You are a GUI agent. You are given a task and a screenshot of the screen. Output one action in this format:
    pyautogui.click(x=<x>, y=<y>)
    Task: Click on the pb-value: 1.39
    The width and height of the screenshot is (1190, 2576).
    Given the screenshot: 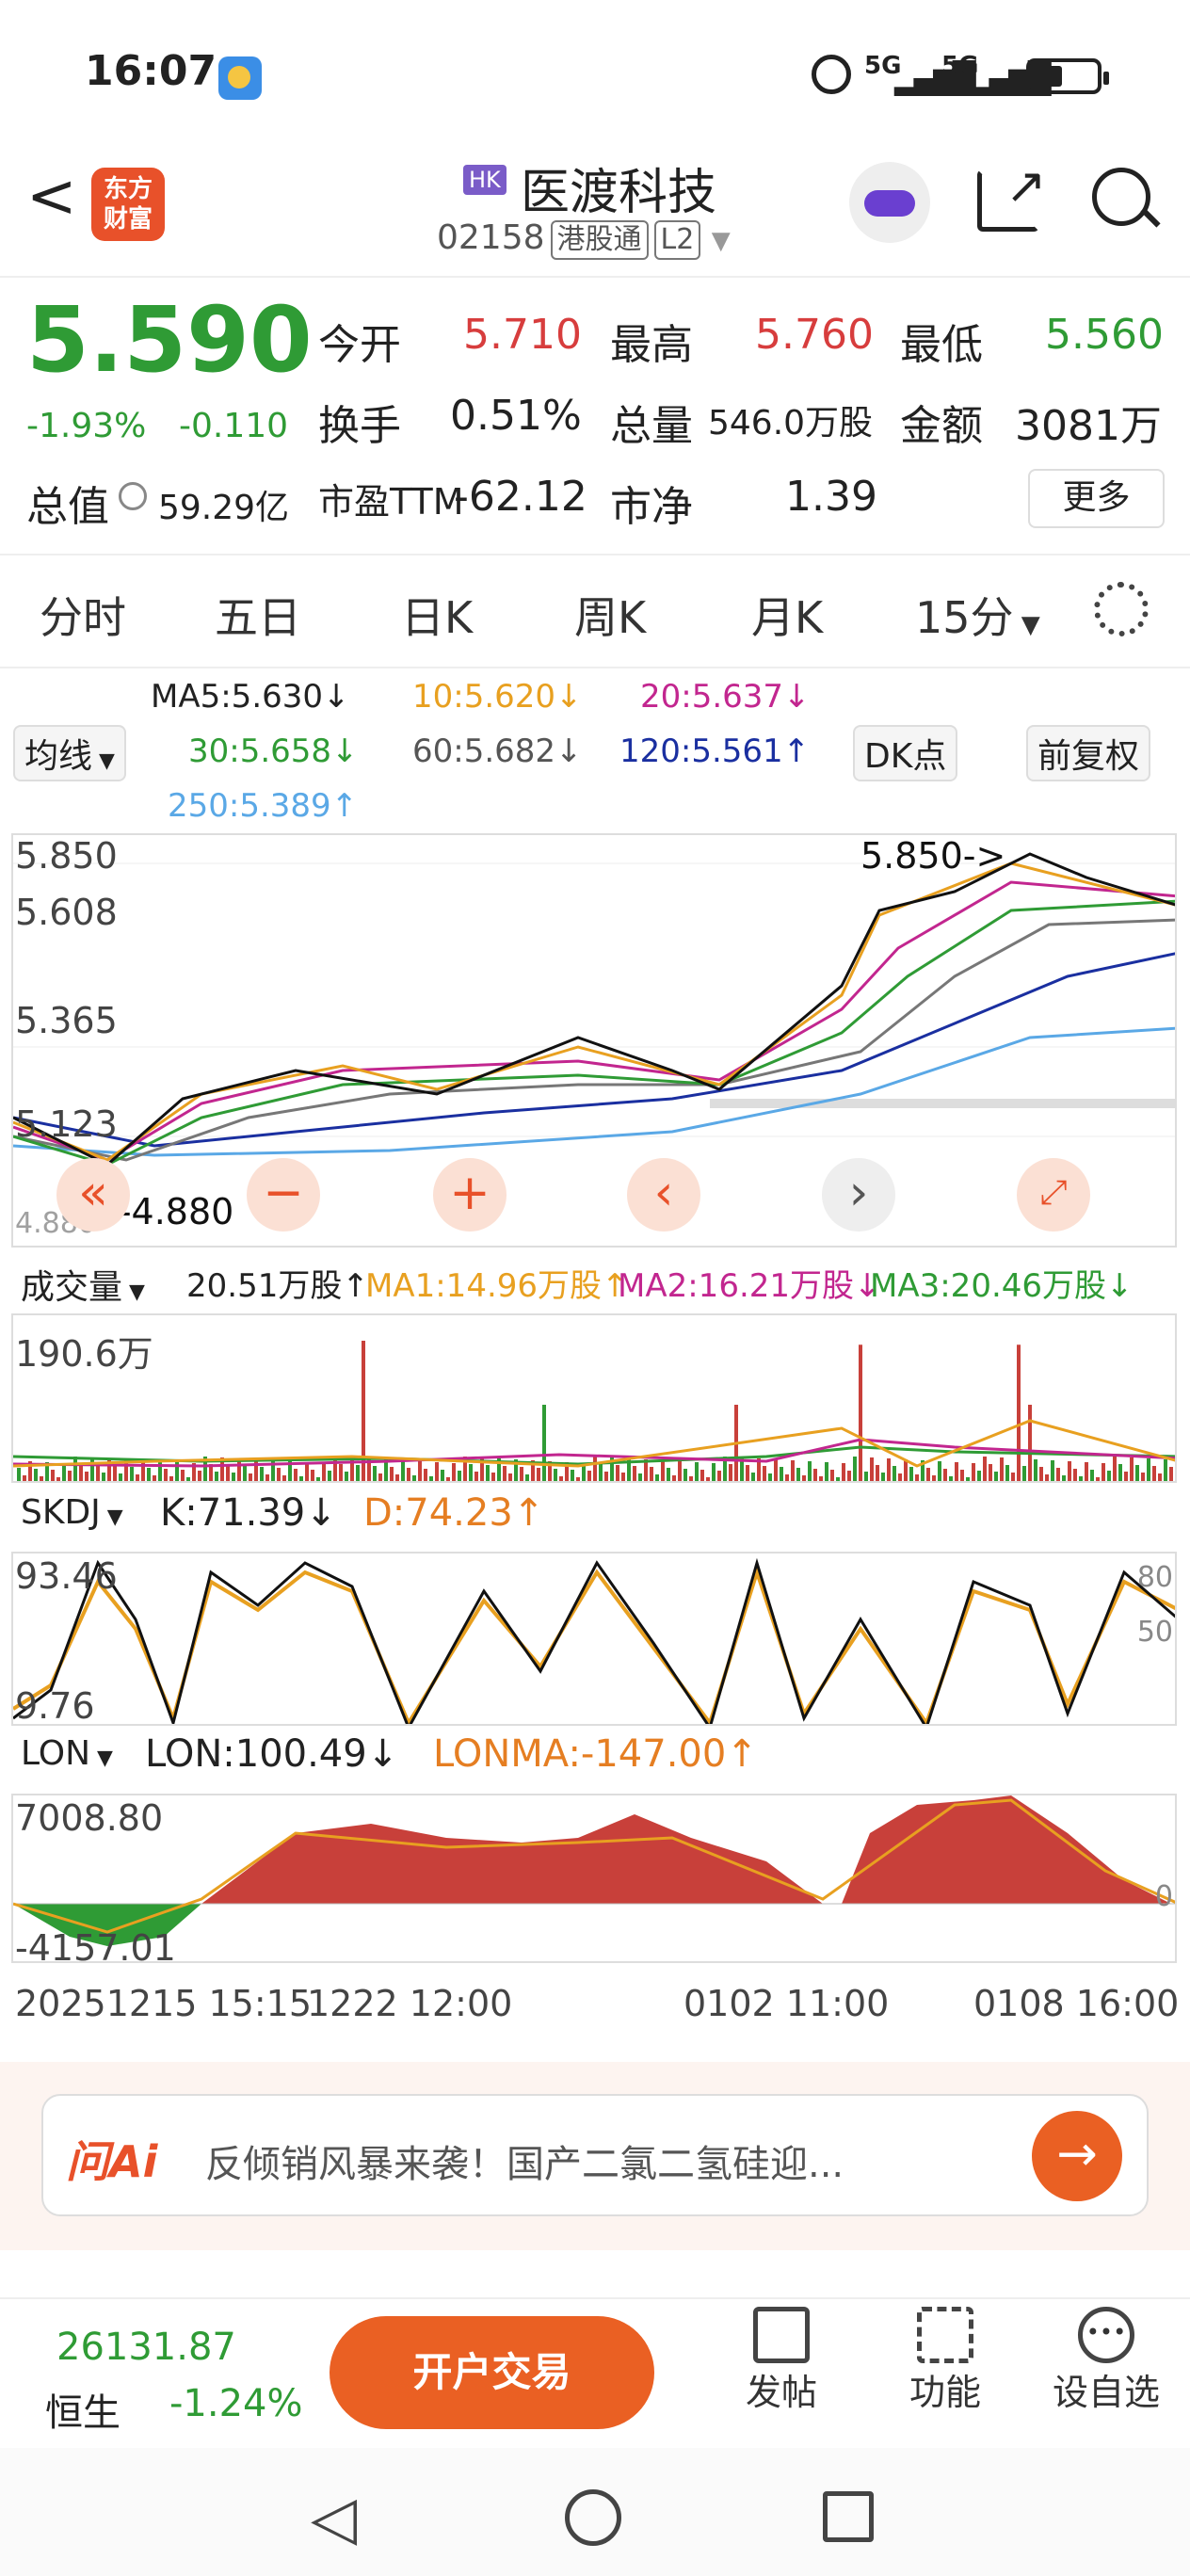 What is the action you would take?
    pyautogui.click(x=831, y=497)
    